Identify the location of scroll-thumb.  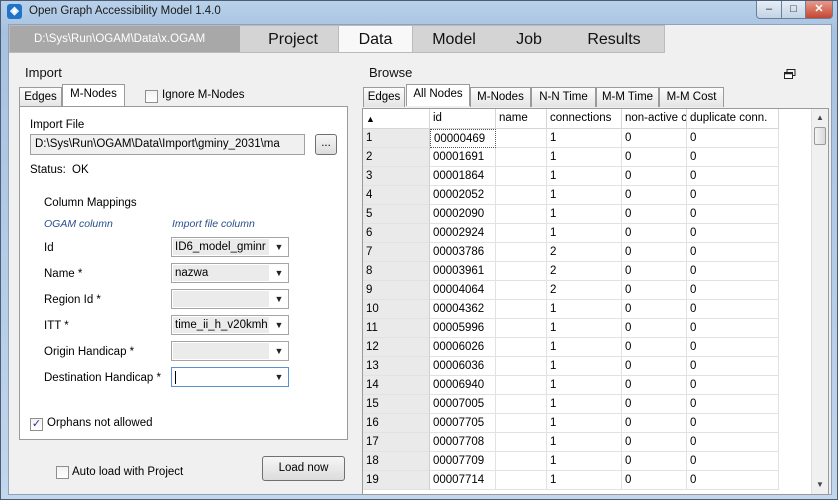
(820, 136).